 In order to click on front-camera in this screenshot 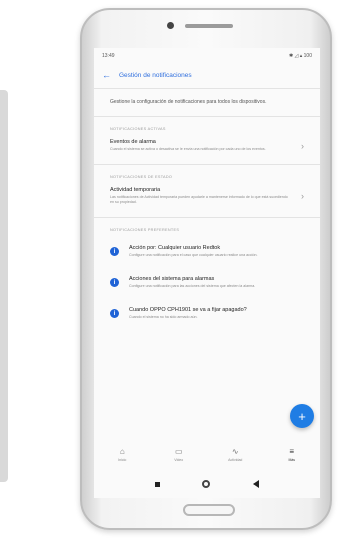, I will do `click(170, 25)`.